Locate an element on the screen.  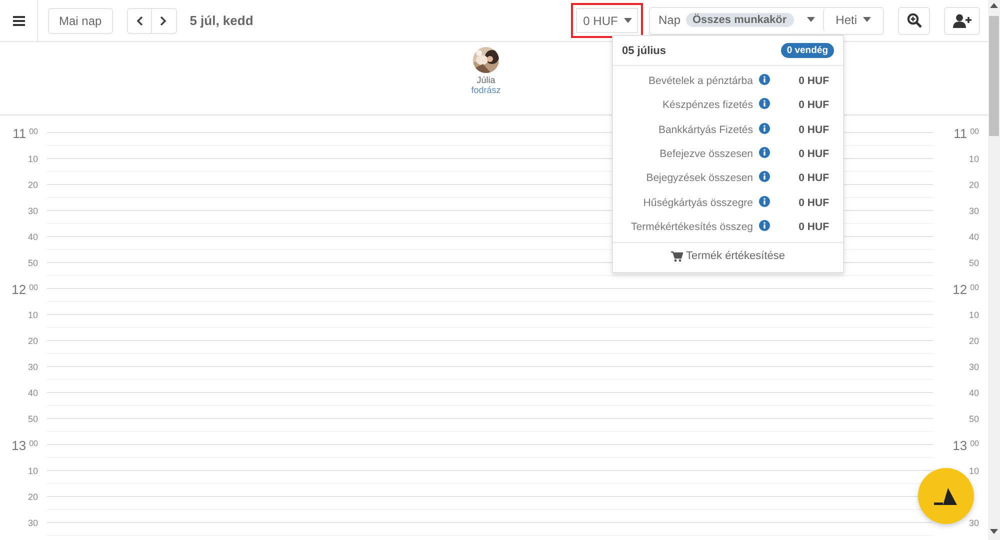
chevron-right-icon is located at coordinates (164, 21).